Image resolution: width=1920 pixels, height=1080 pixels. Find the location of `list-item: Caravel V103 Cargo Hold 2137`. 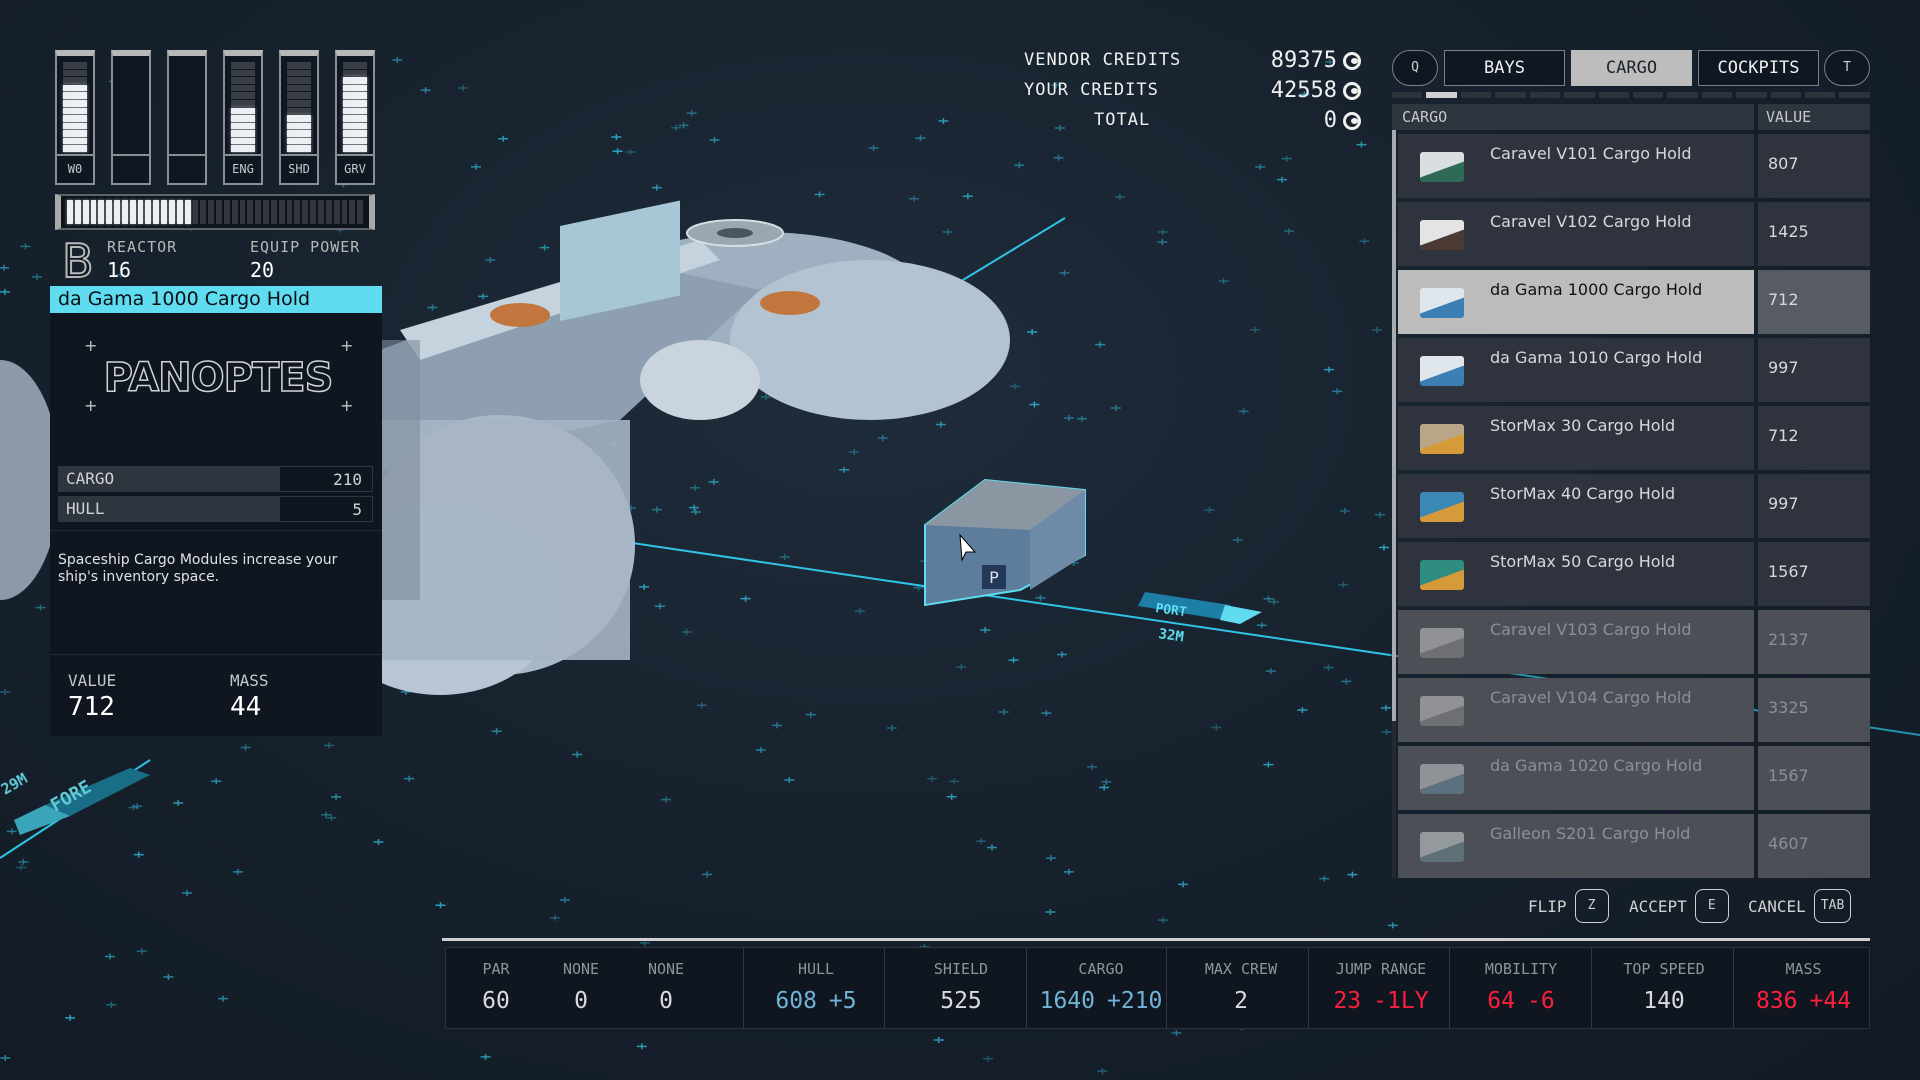

list-item: Caravel V103 Cargo Hold 2137 is located at coordinates (1634, 642).